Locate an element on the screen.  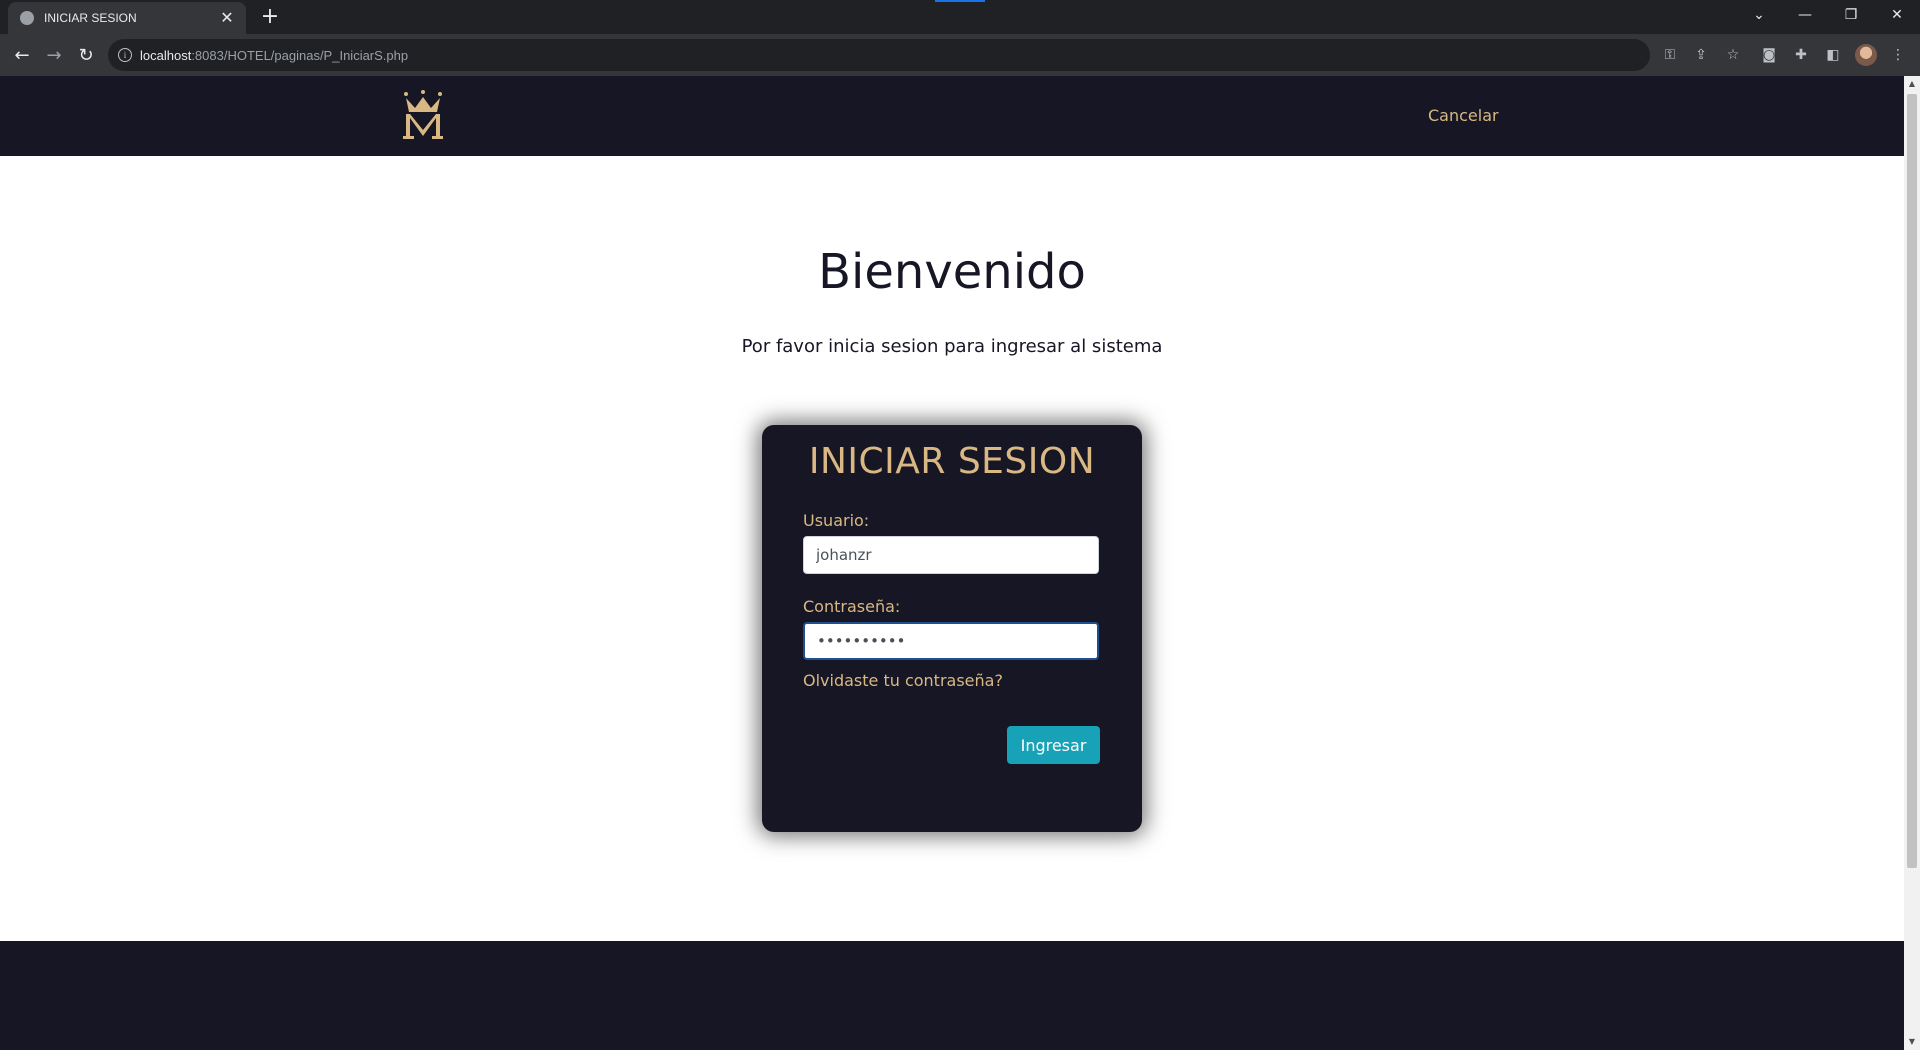
camera-icon: ◙ is located at coordinates (1769, 55).